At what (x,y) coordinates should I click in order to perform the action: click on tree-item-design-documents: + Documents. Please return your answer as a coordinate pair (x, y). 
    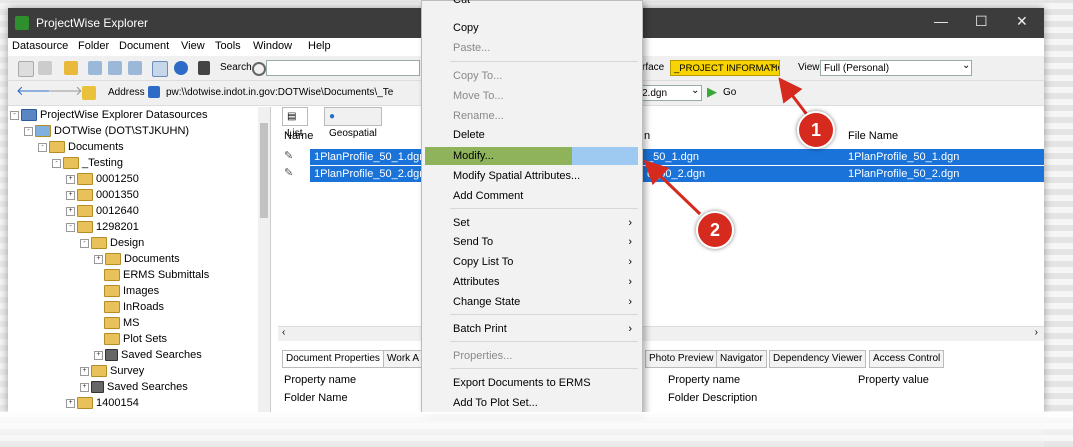
    Looking at the image, I should click on (137, 259).